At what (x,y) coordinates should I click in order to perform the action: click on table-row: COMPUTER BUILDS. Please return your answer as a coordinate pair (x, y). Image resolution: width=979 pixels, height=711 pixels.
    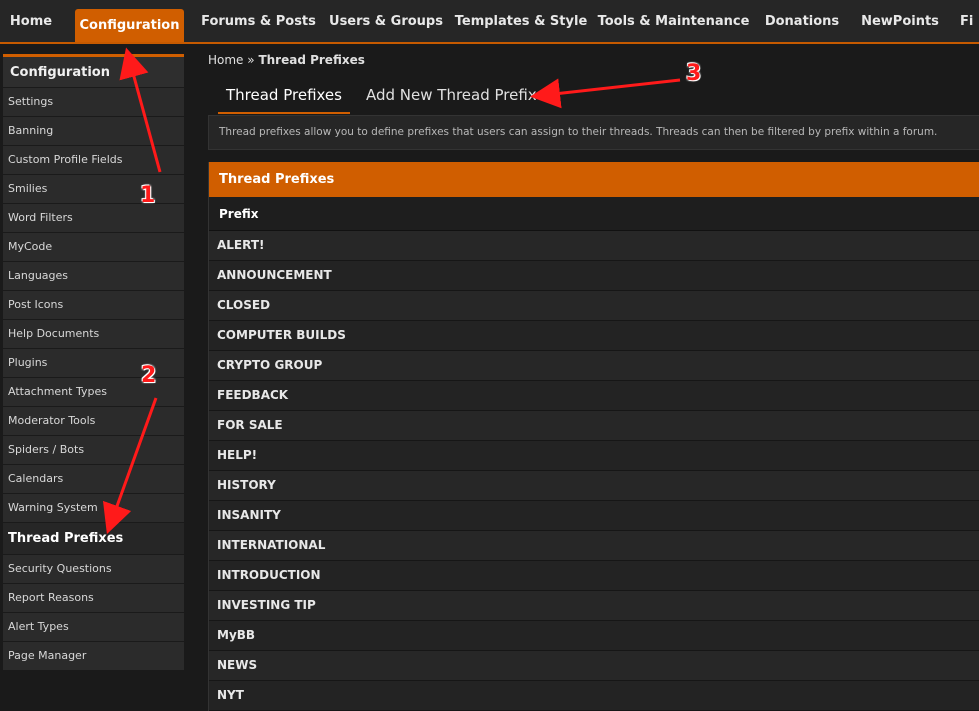
    Looking at the image, I should click on (594, 336).